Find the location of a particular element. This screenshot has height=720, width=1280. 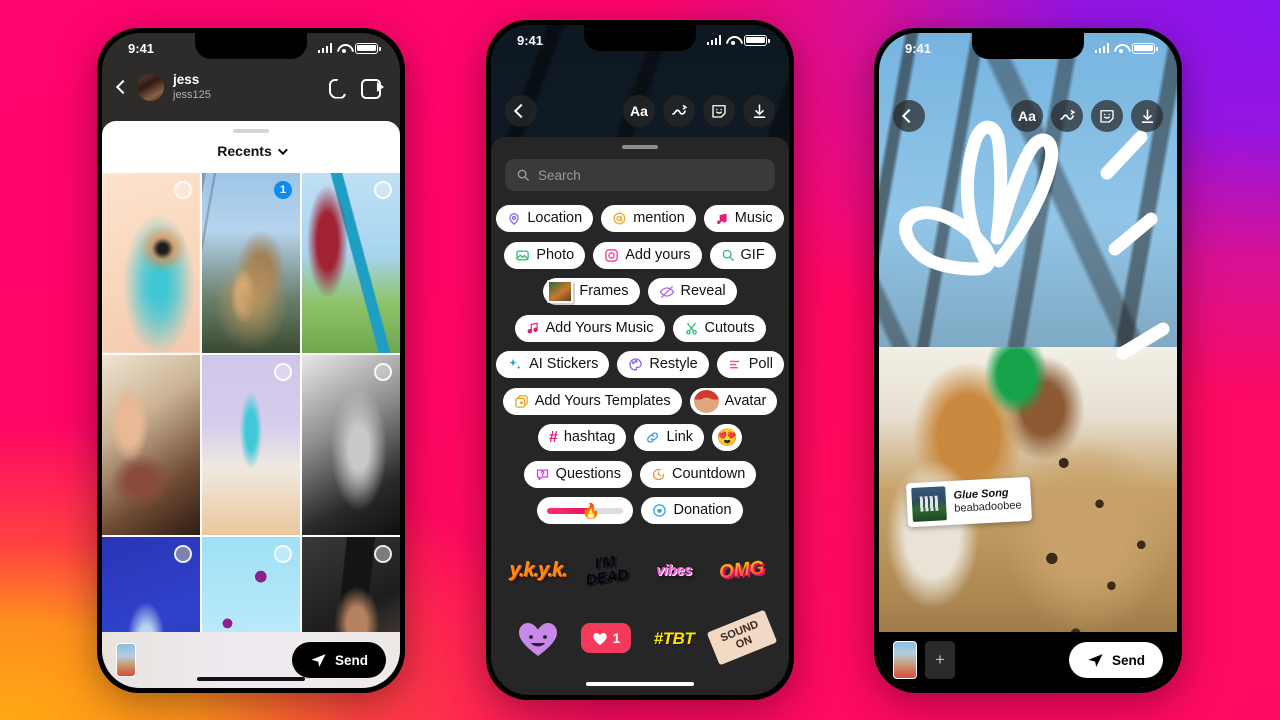

add-media-button: + is located at coordinates (940, 660).